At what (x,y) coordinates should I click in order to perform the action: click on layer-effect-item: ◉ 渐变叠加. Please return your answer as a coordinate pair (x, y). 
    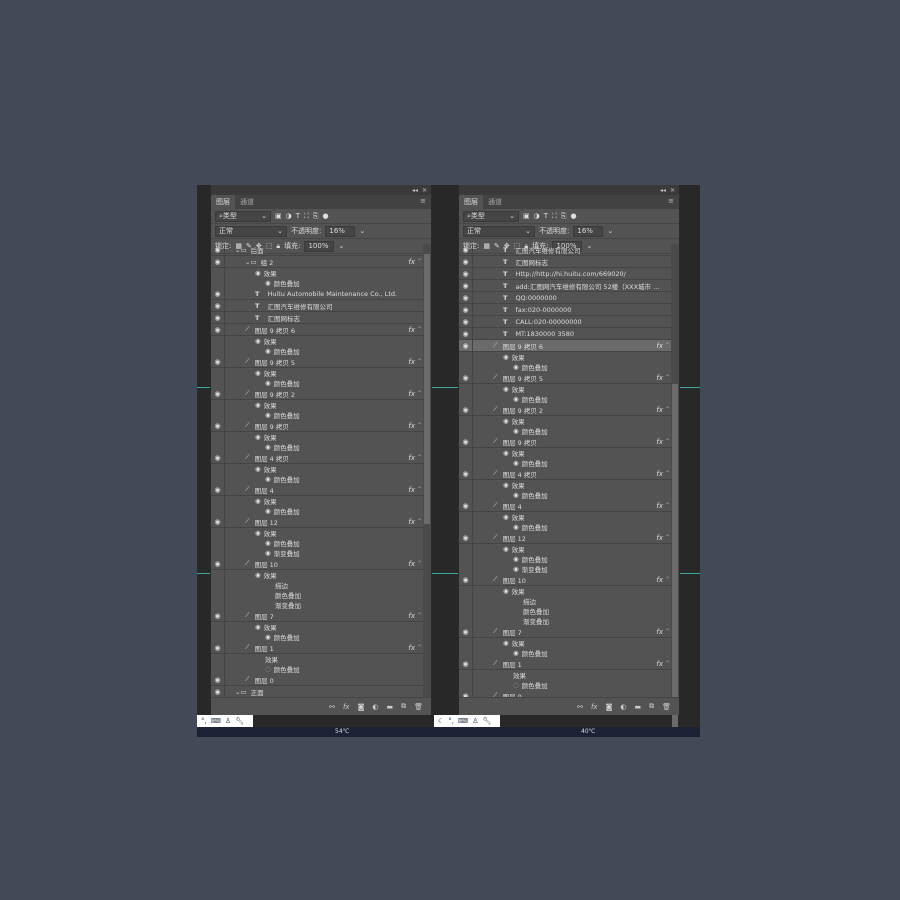
    Looking at the image, I should click on (565, 569).